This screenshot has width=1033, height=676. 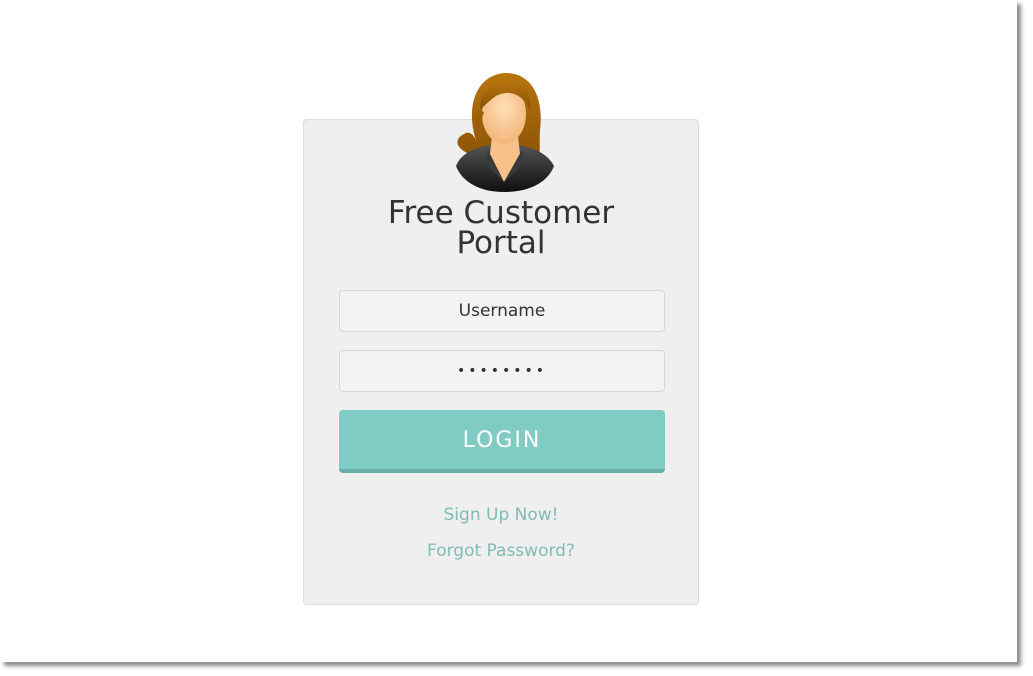 I want to click on forgot-password-link: Forgot Password?, so click(x=501, y=551).